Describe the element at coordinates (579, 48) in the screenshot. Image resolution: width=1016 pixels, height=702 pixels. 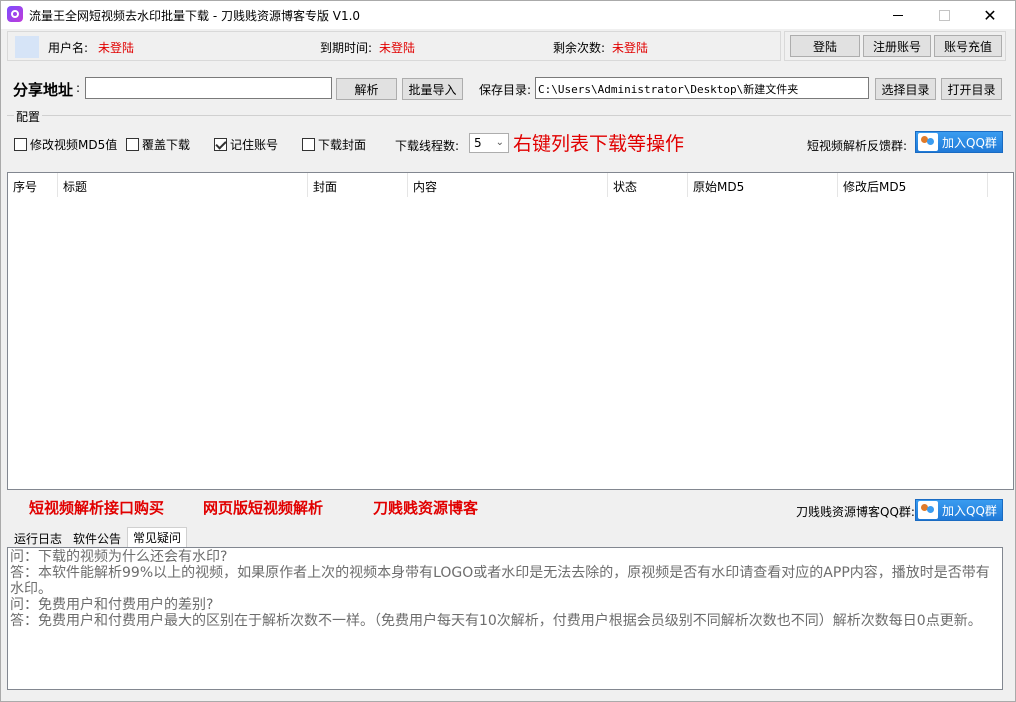
I see `remaining-label: 剩余次数:` at that location.